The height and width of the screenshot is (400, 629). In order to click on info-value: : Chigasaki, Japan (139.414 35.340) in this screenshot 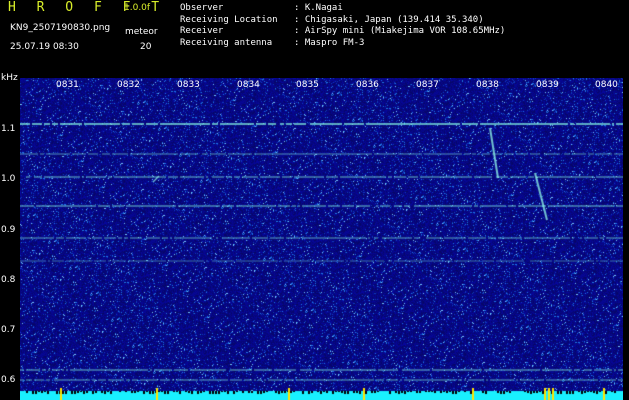, I will do `click(389, 19)`.